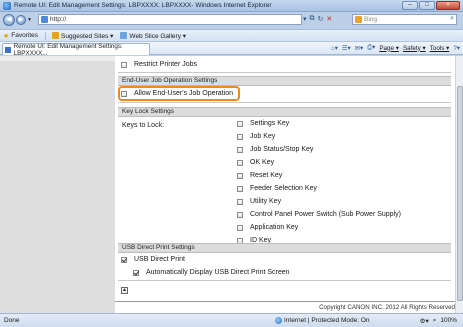  I want to click on maximize-button: □, so click(427, 5).